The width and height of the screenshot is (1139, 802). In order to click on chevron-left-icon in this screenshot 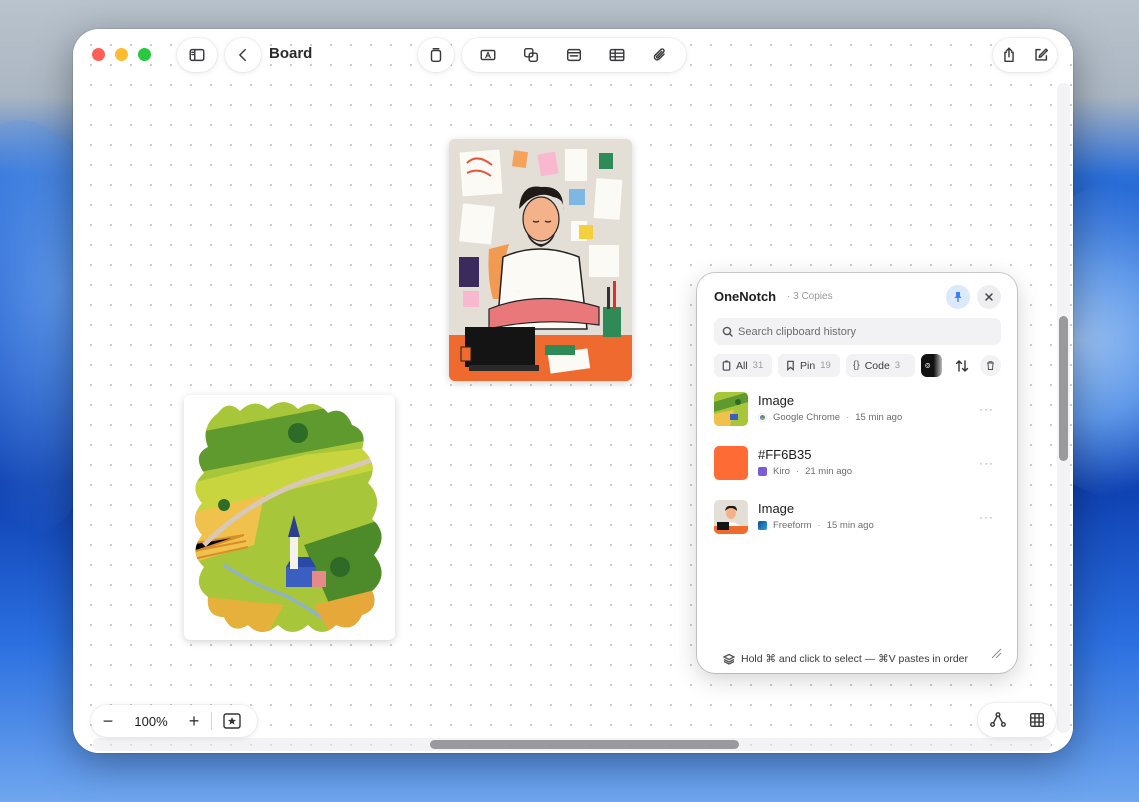, I will do `click(243, 55)`.